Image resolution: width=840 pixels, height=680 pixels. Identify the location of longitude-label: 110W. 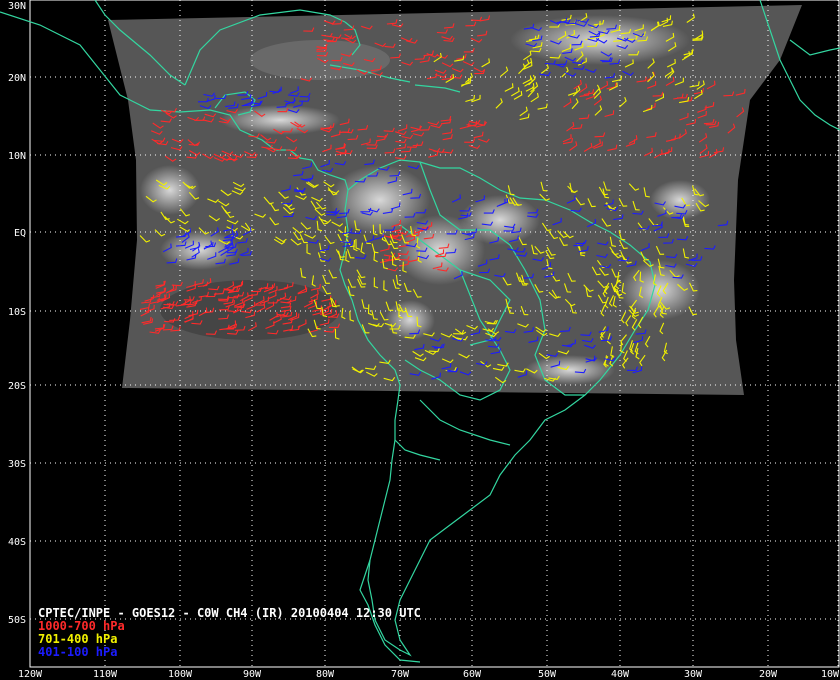
(105, 674).